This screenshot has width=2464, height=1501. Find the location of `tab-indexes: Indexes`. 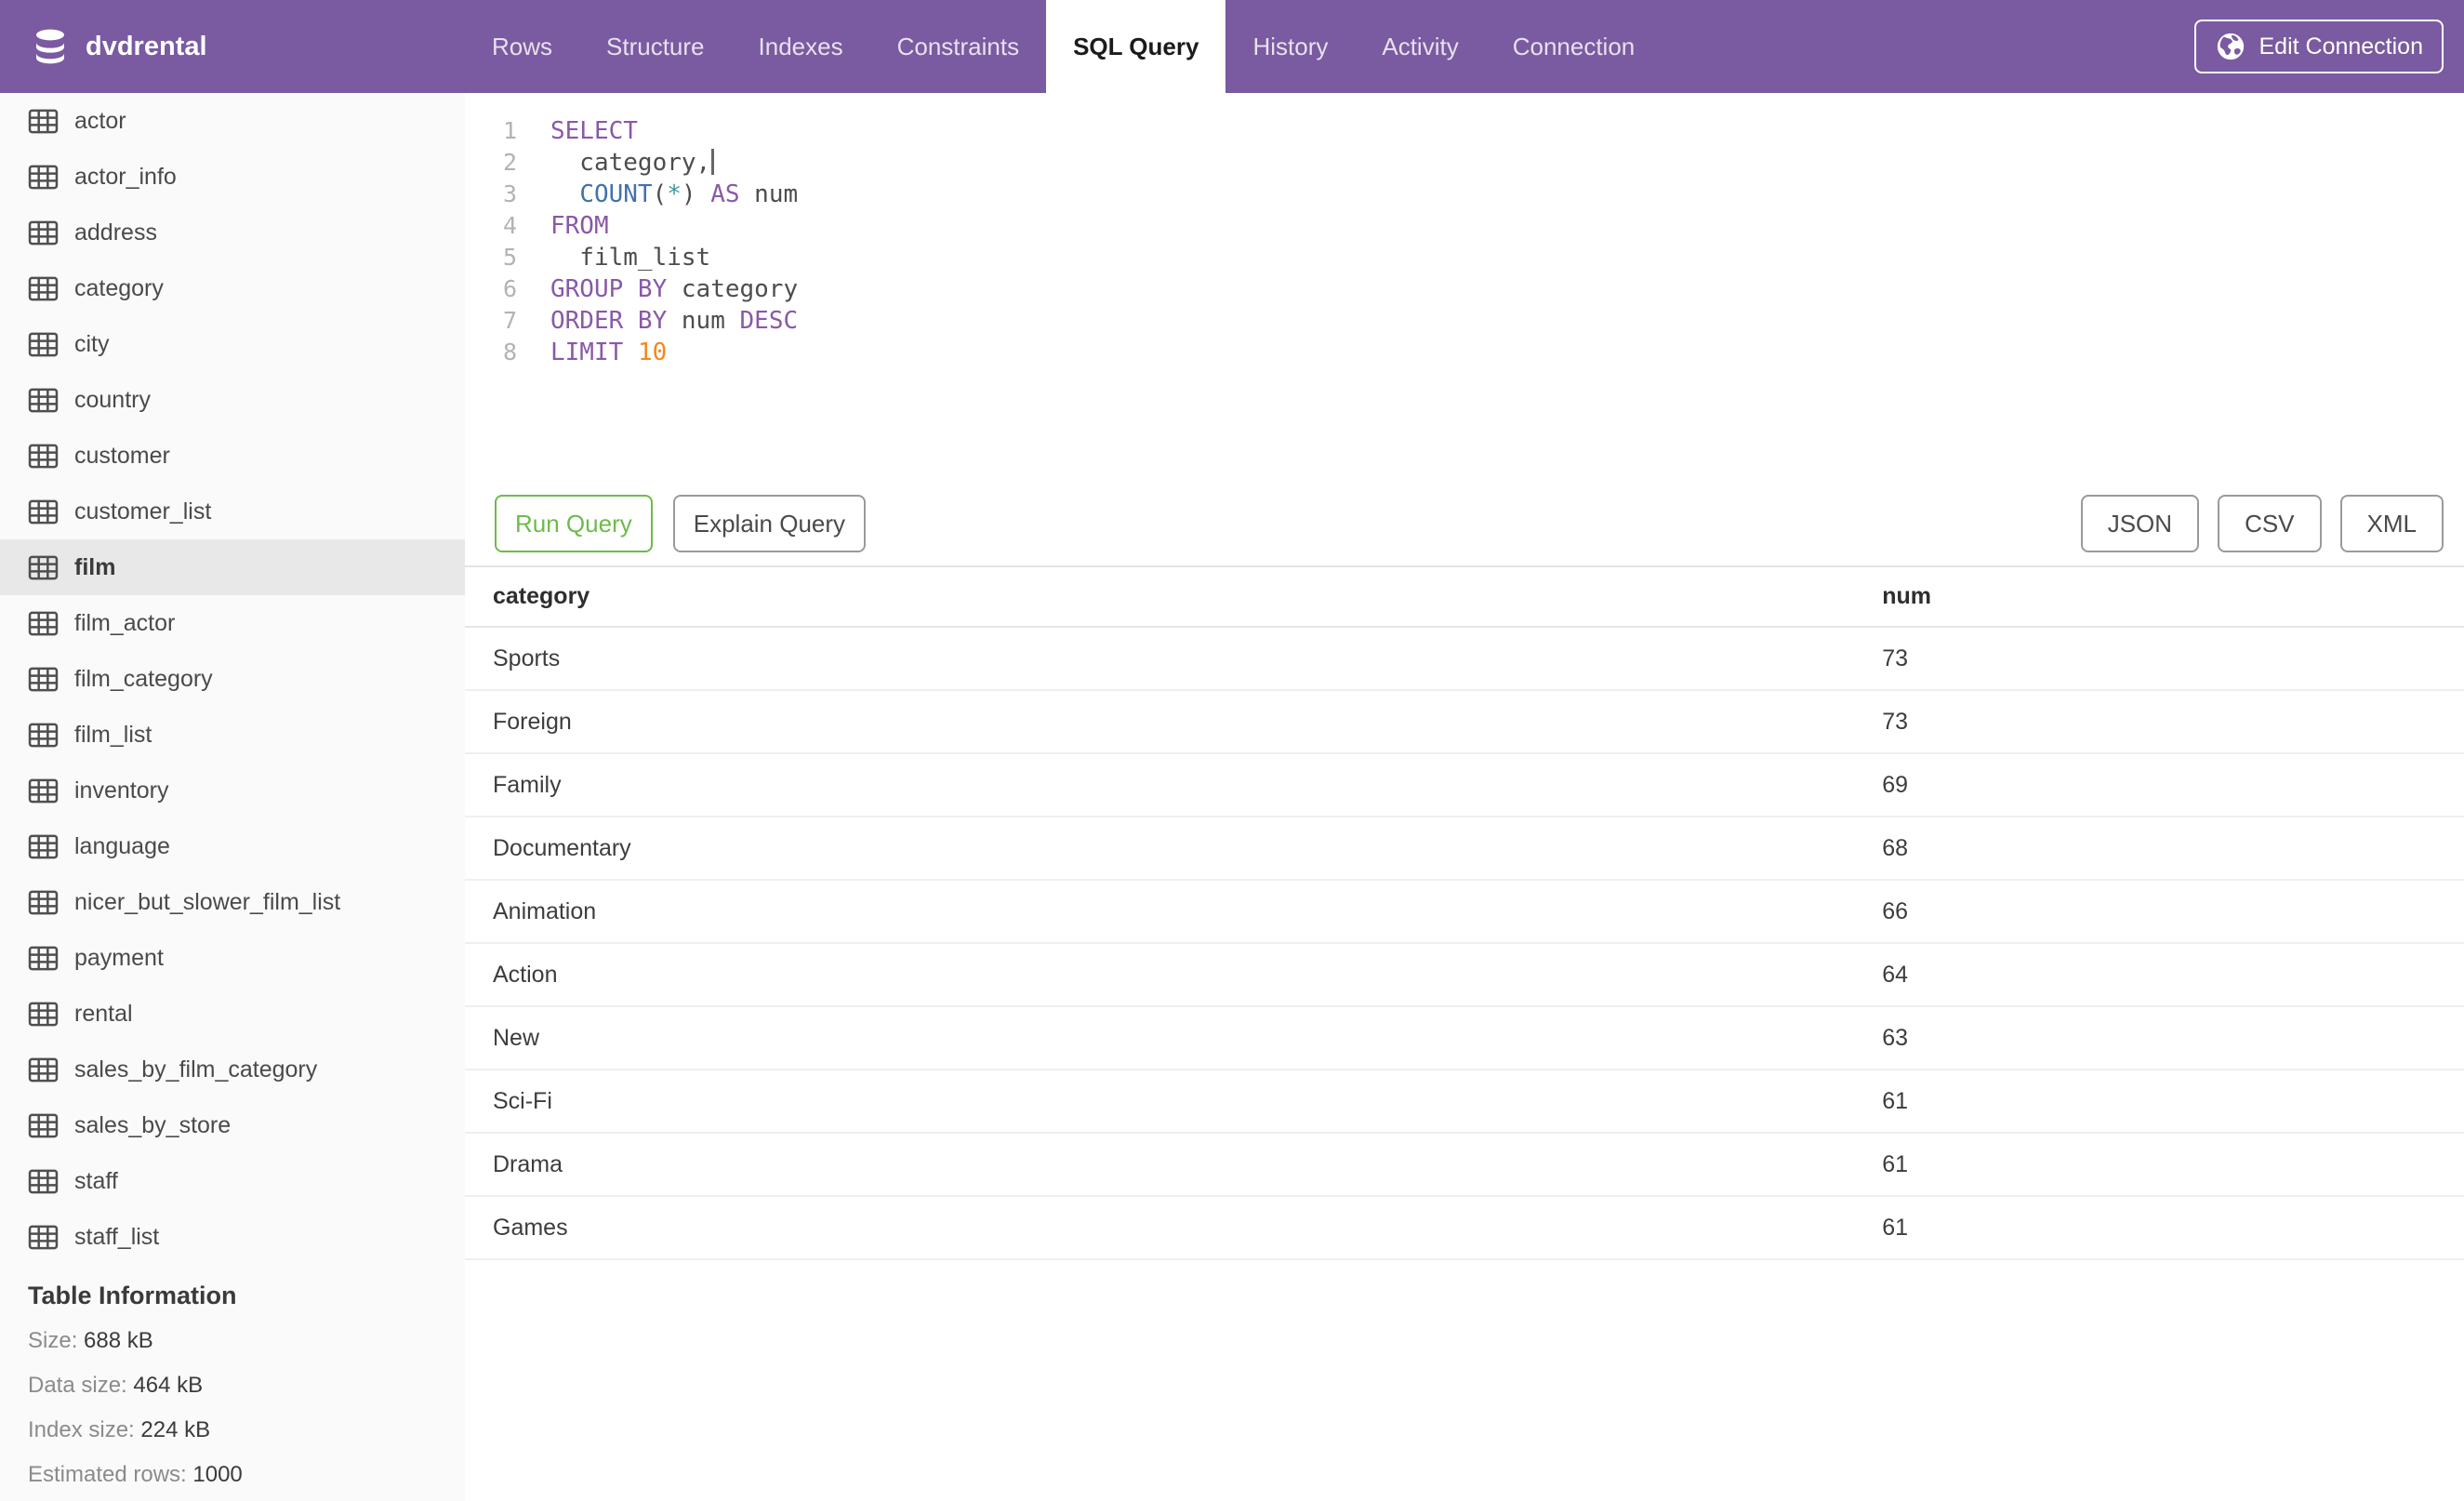

tab-indexes: Indexes is located at coordinates (801, 46).